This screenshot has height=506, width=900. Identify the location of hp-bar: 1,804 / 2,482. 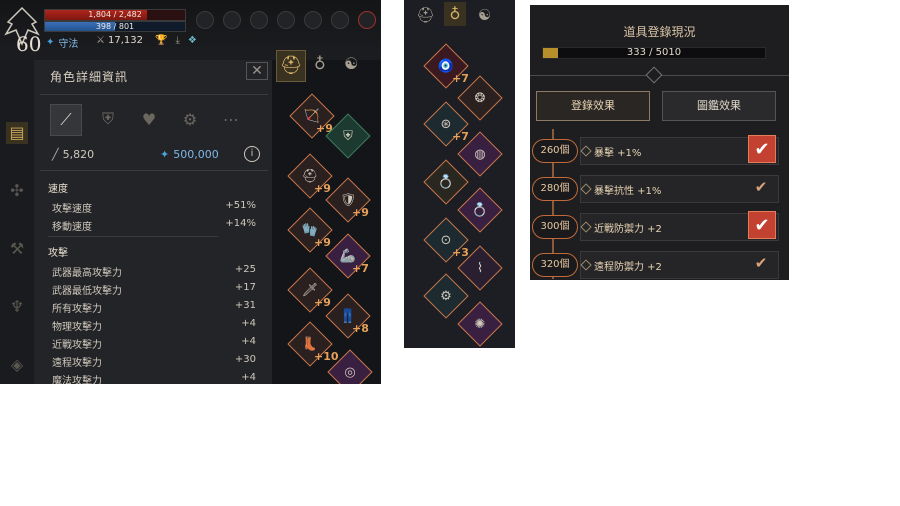
(115, 15).